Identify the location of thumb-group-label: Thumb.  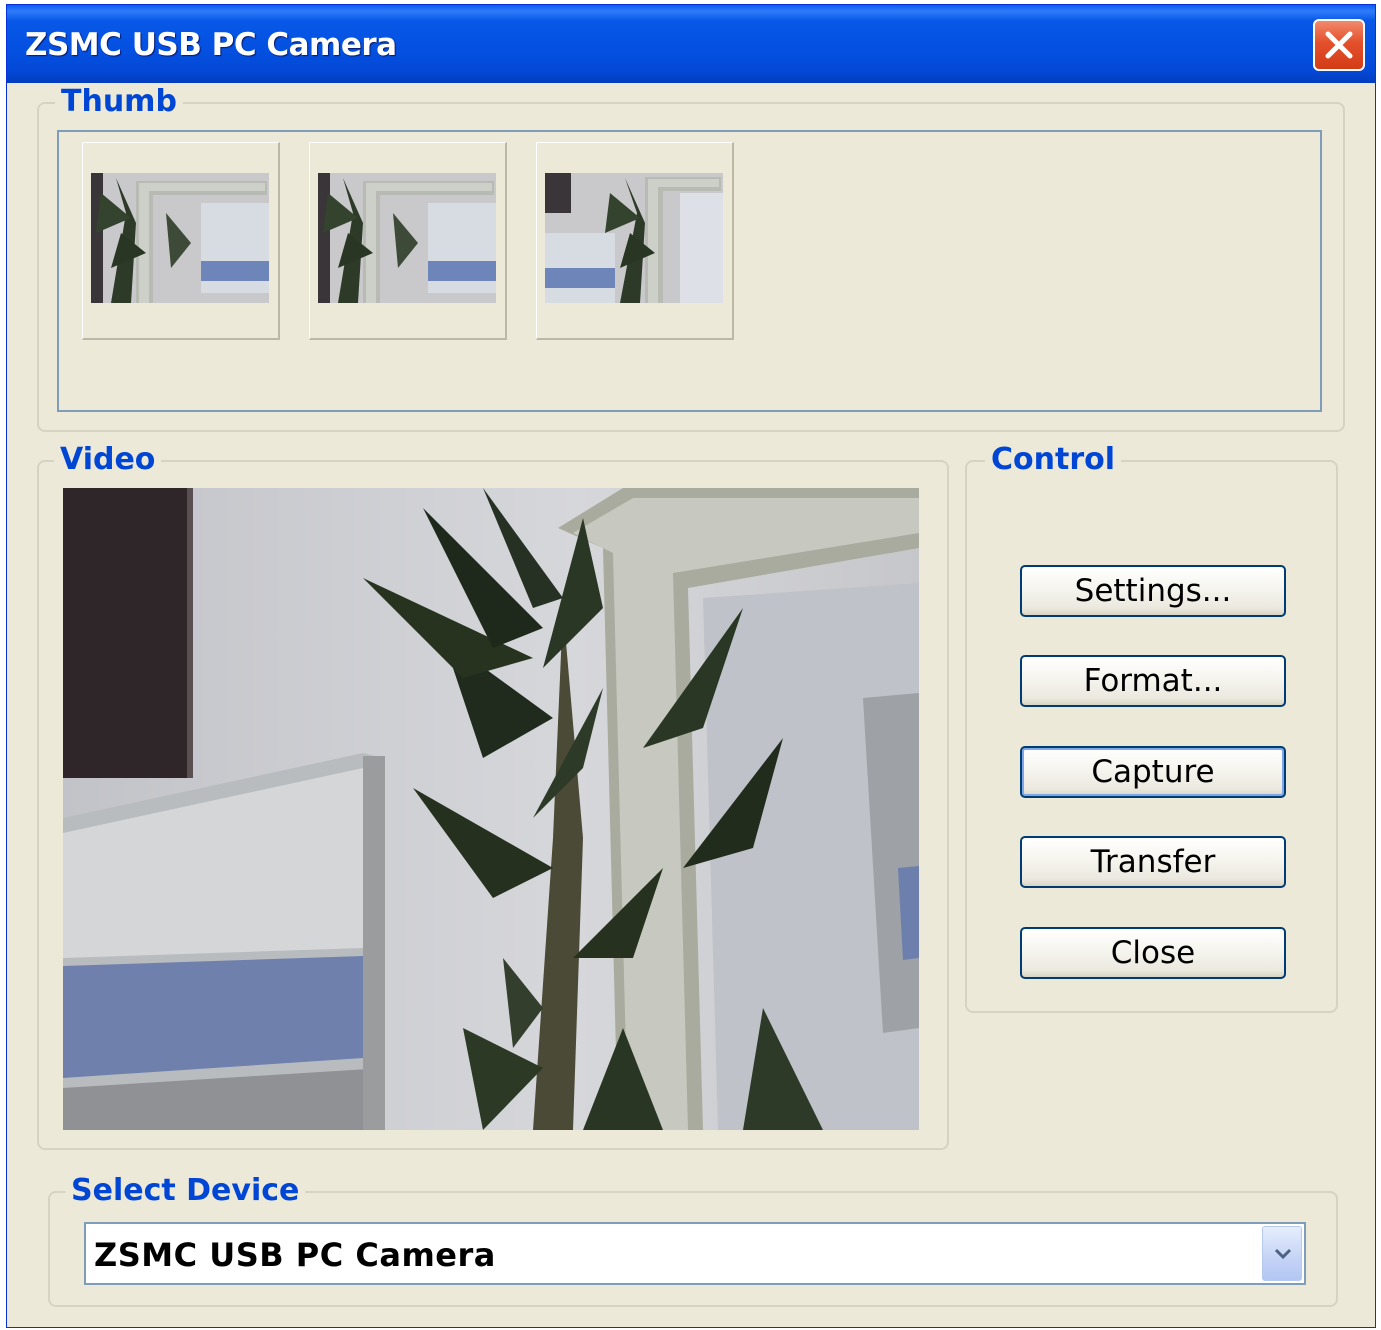
(119, 102).